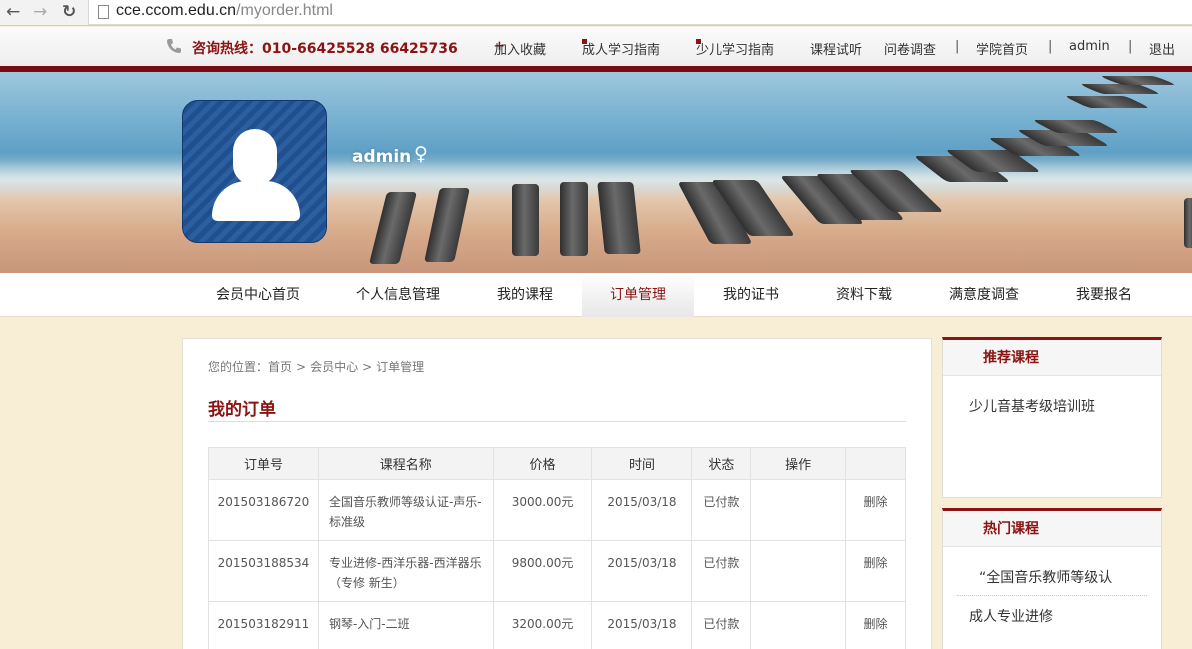 Image resolution: width=1192 pixels, height=649 pixels. What do you see at coordinates (640, 12) in the screenshot?
I see `address-bar: cce.ccom.edu.cn/myorder.html` at bounding box center [640, 12].